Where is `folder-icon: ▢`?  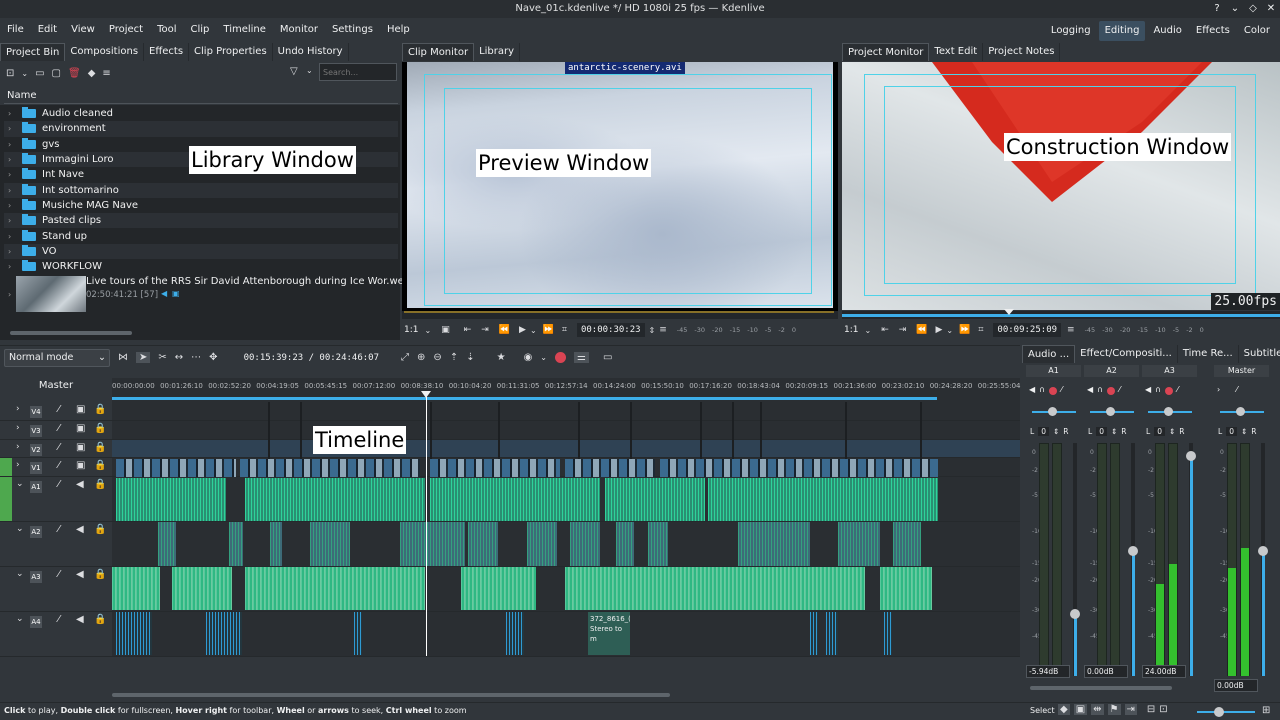 folder-icon: ▢ is located at coordinates (56, 73).